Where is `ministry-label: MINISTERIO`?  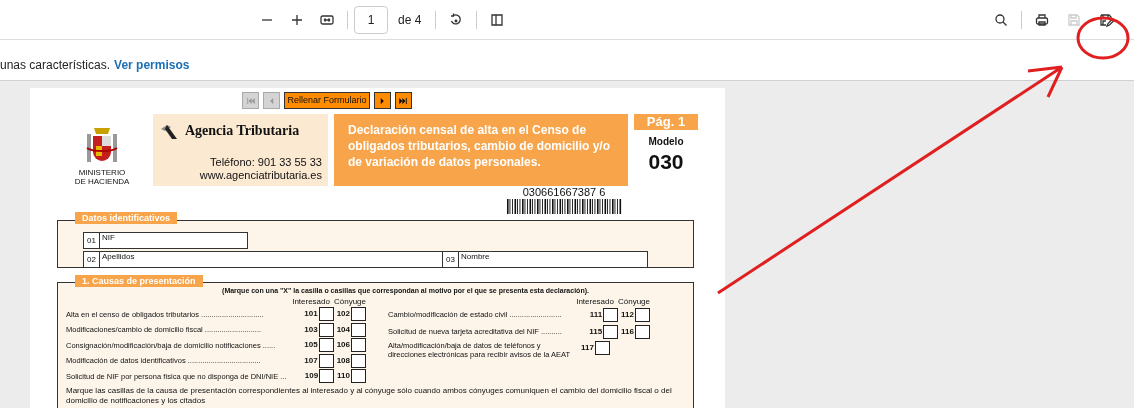
ministry-label: MINISTERIO is located at coordinates (102, 172).